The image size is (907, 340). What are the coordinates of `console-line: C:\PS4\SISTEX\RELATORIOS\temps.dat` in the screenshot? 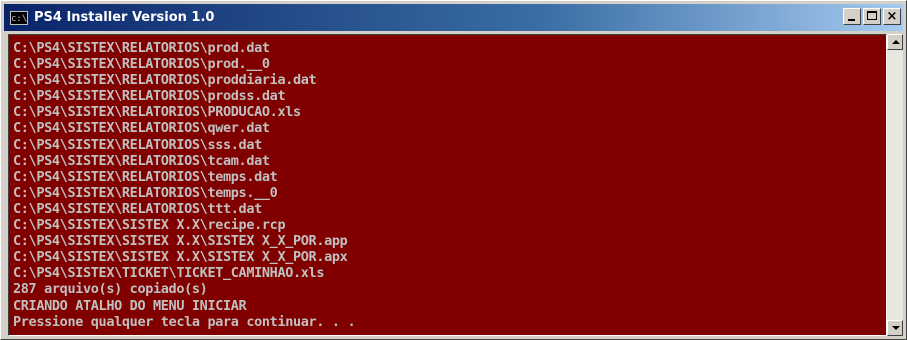 It's located at (145, 176).